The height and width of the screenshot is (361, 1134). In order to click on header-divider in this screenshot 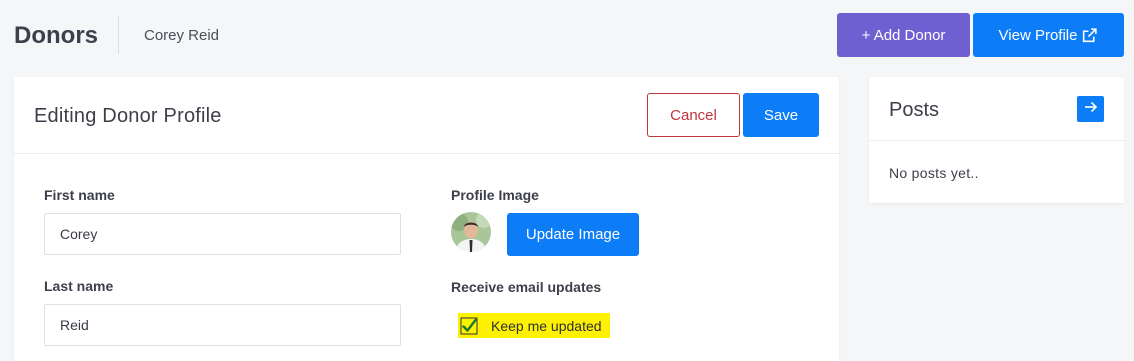, I will do `click(118, 35)`.